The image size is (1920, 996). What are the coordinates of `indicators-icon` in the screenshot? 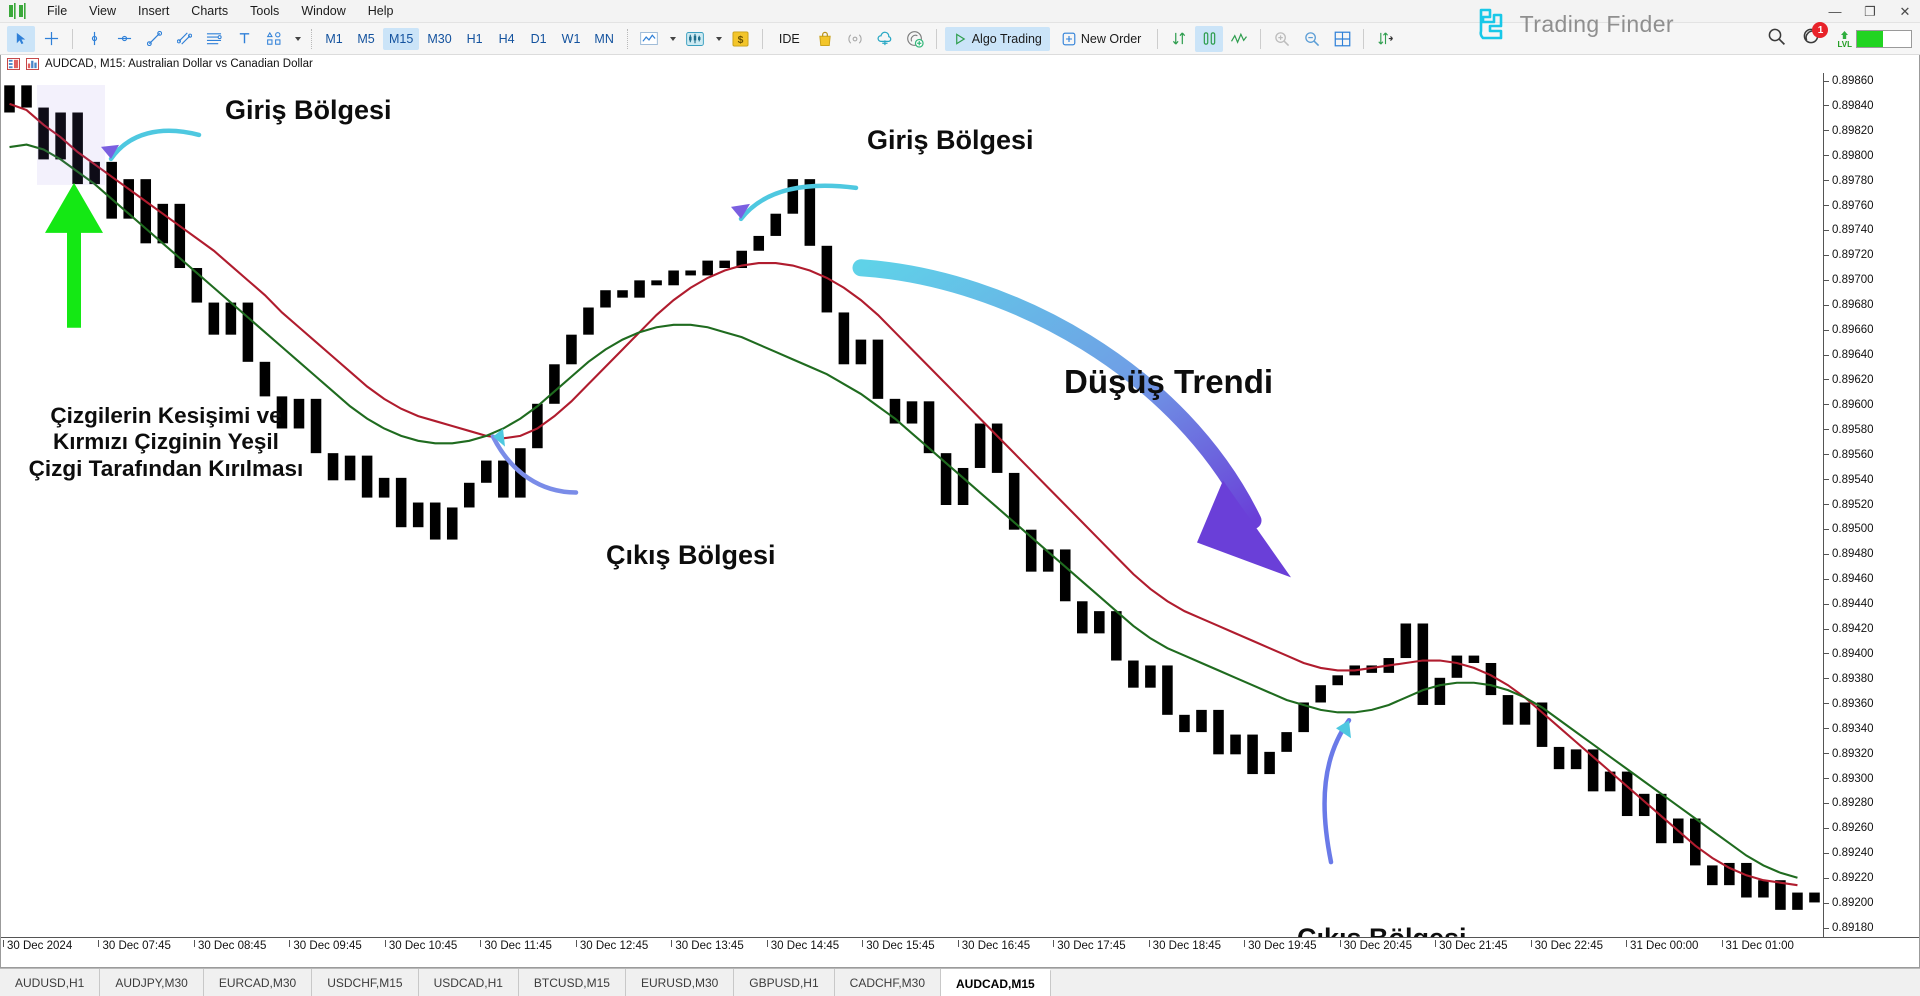 It's located at (1239, 39).